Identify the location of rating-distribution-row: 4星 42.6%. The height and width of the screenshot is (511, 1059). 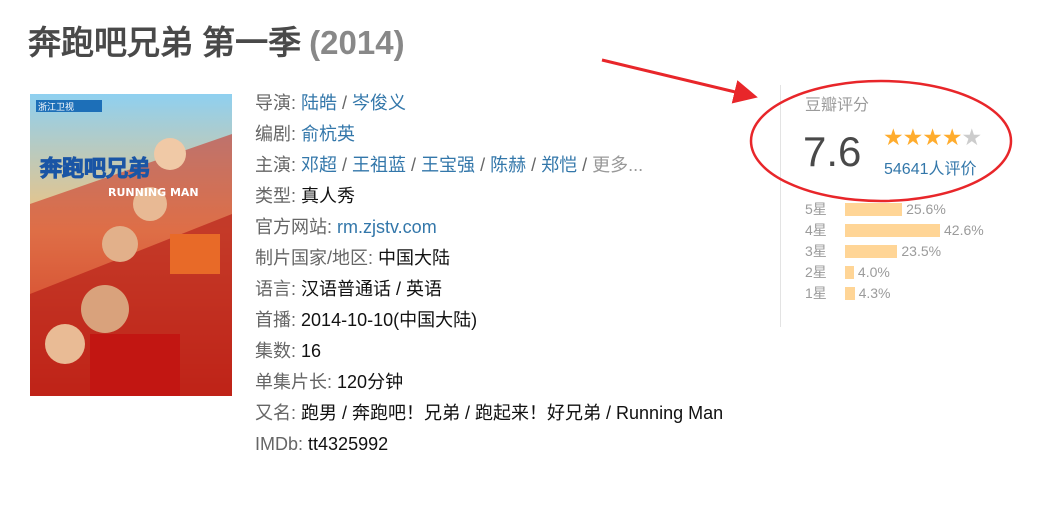
(915, 230).